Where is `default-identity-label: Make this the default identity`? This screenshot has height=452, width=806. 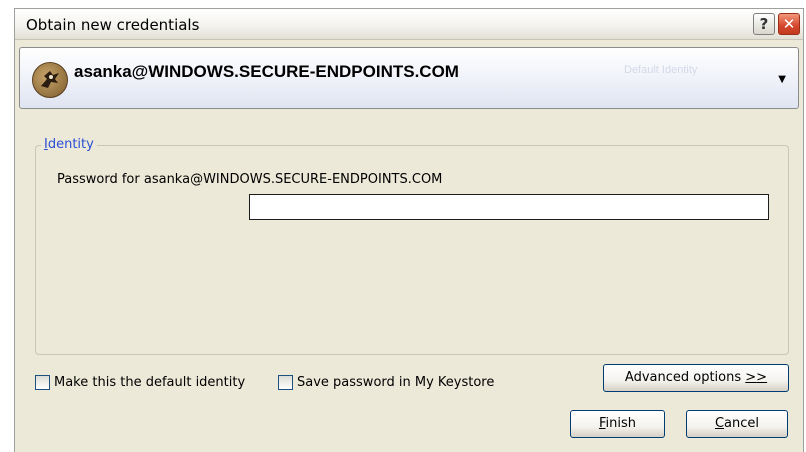
default-identity-label: Make this the default identity is located at coordinates (150, 382).